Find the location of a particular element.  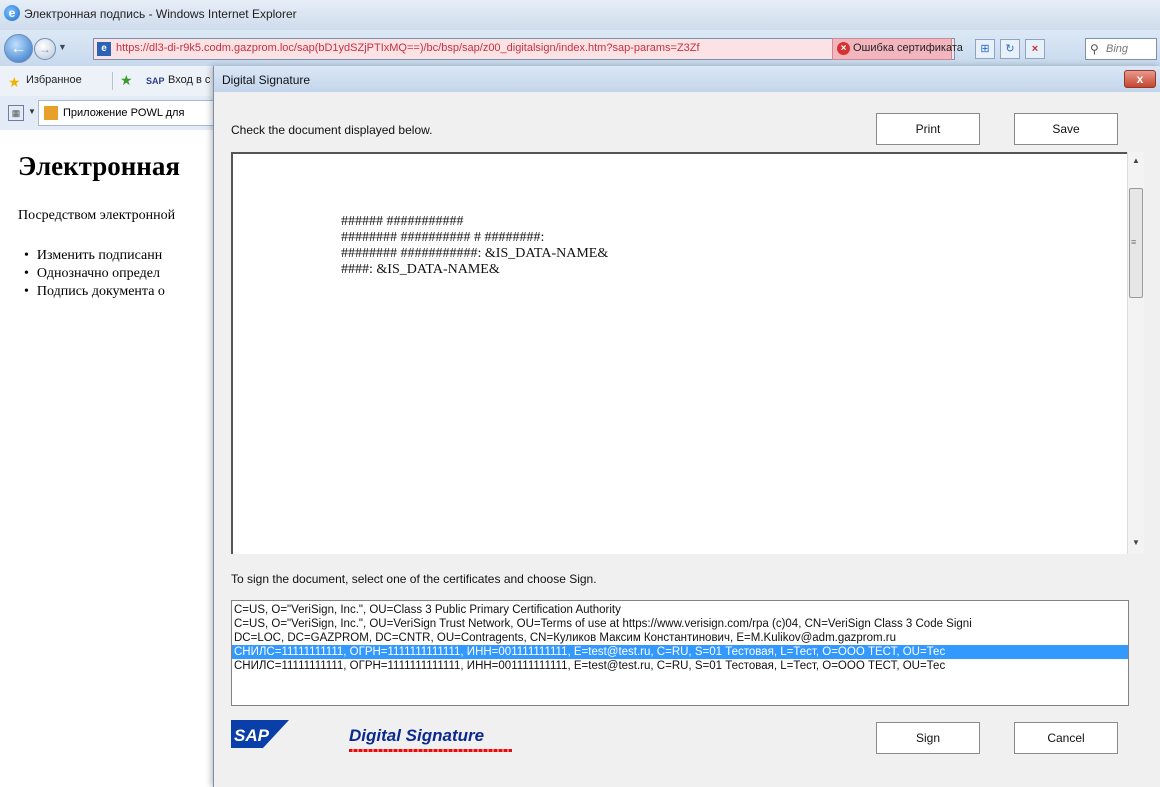

favorites-star-icon: ★ is located at coordinates (14, 82).